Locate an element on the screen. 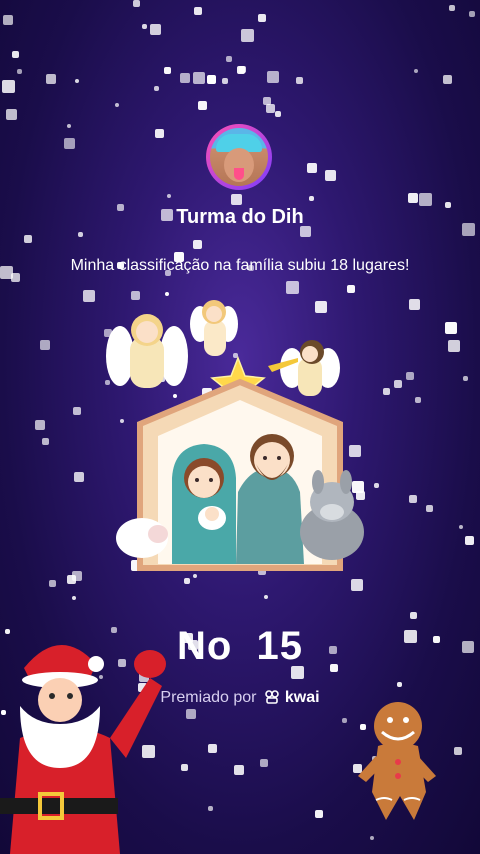 The width and height of the screenshot is (480, 854). gingerbread-man-illustration is located at coordinates (397, 761).